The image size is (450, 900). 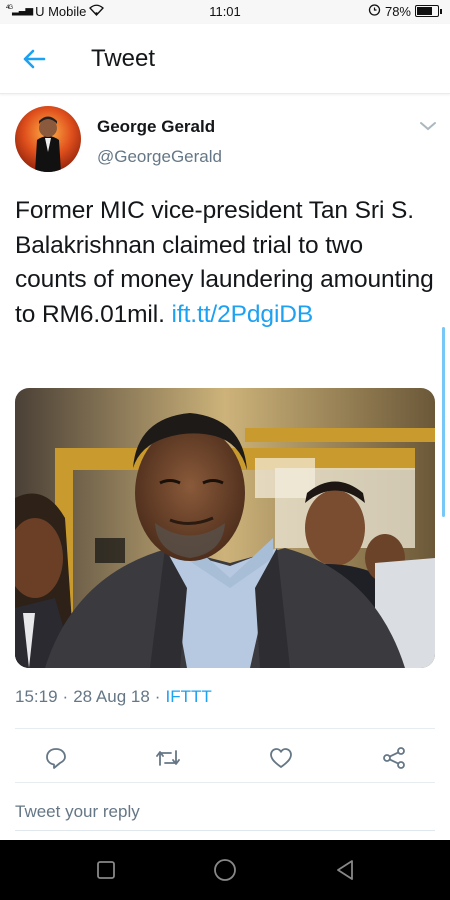 I want to click on recent-apps-button, so click(x=106, y=870).